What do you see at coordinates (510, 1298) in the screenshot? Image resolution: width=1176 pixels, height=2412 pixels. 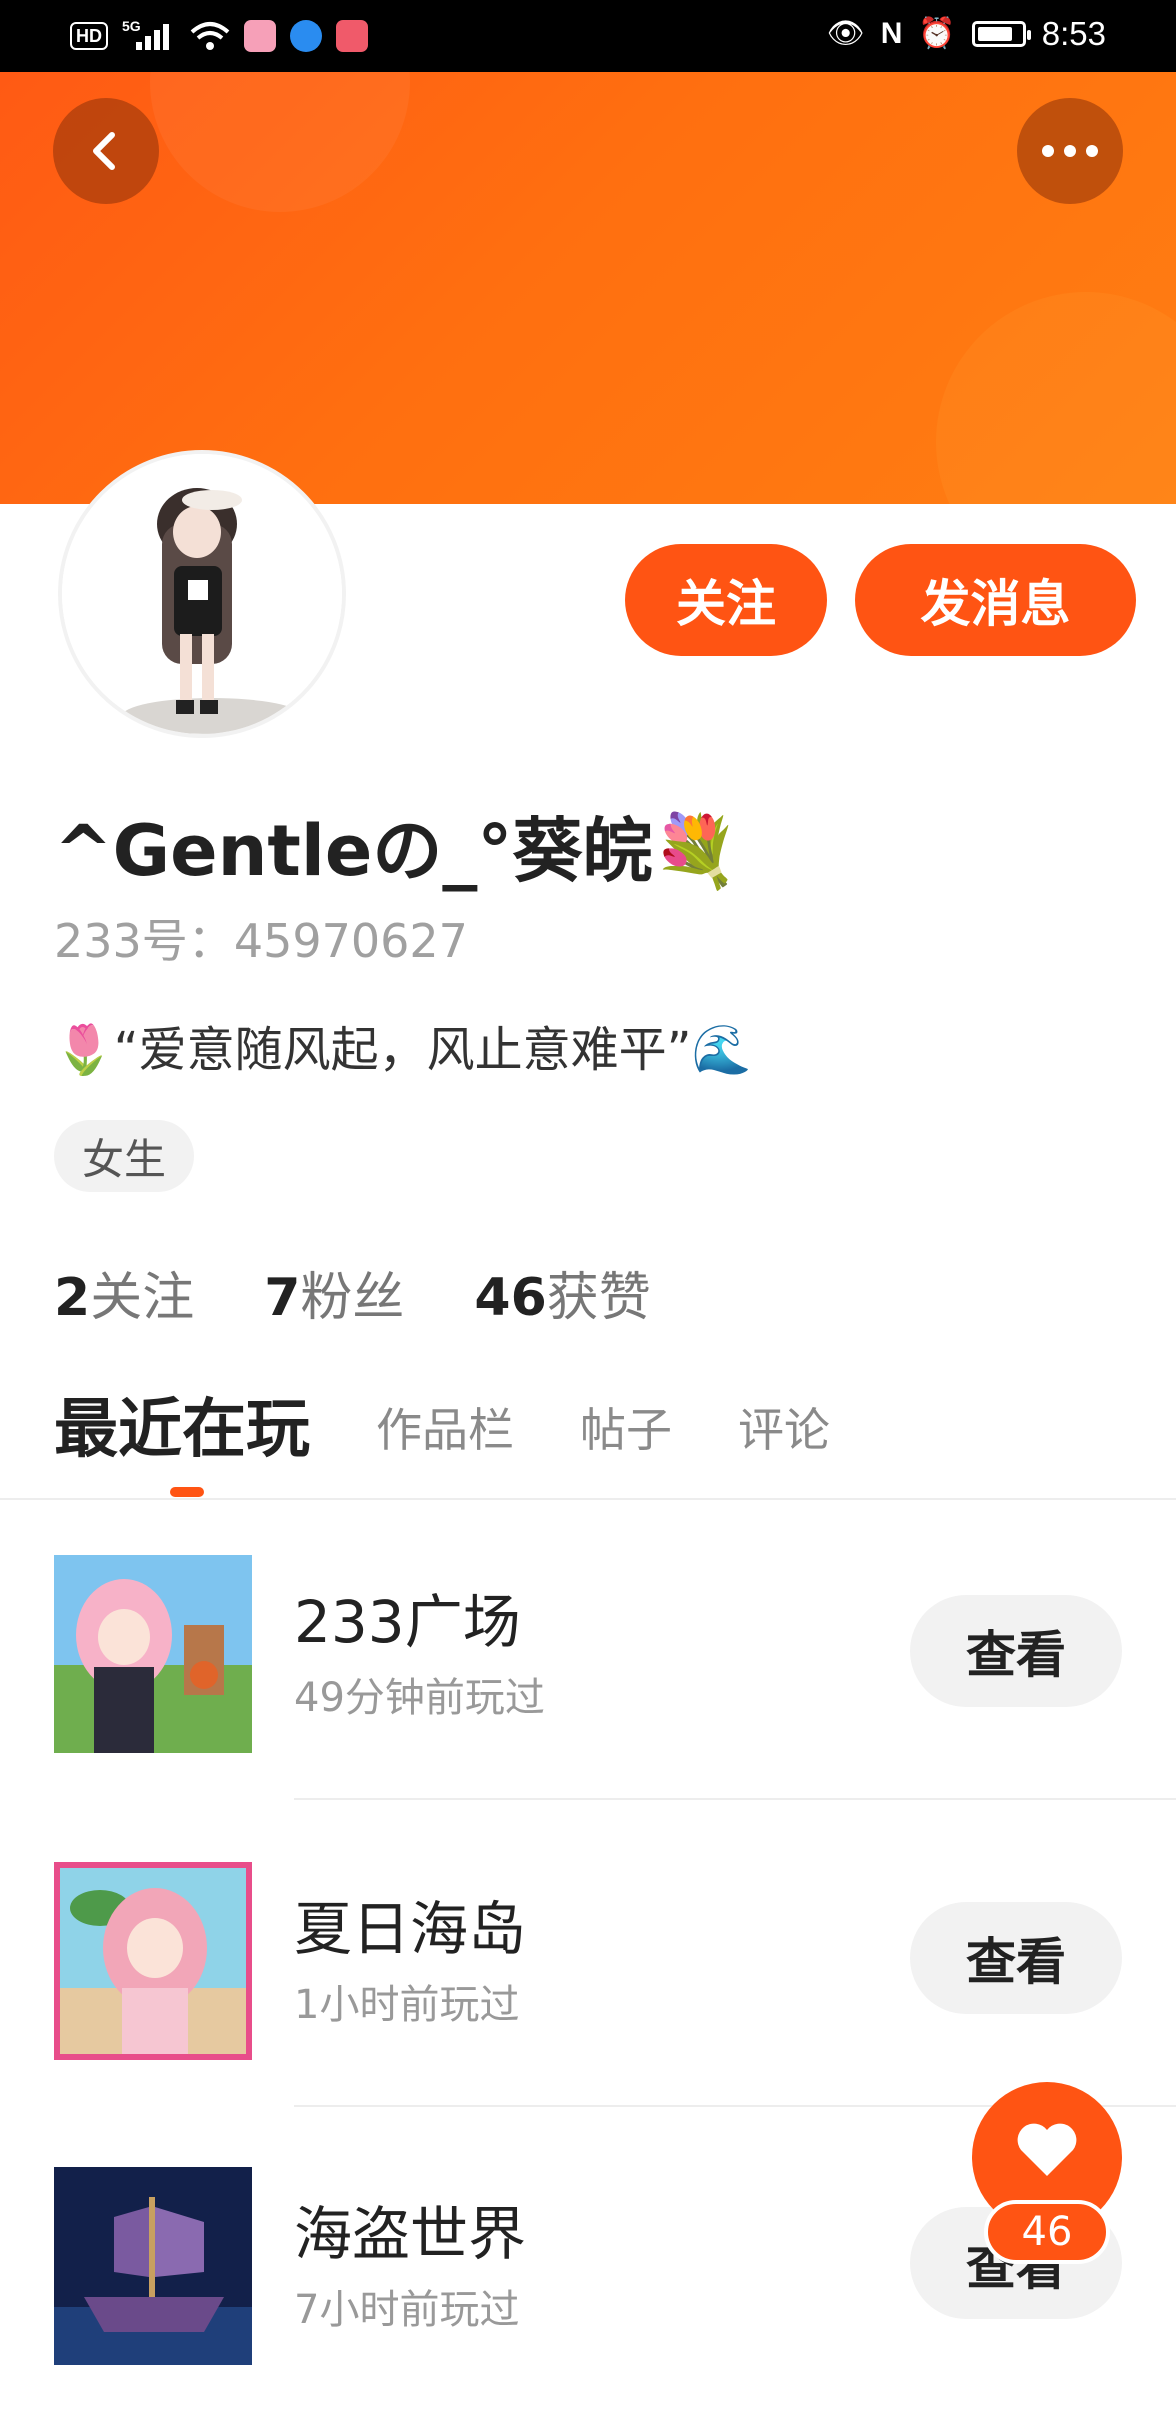 I see `likes-count: 46` at bounding box center [510, 1298].